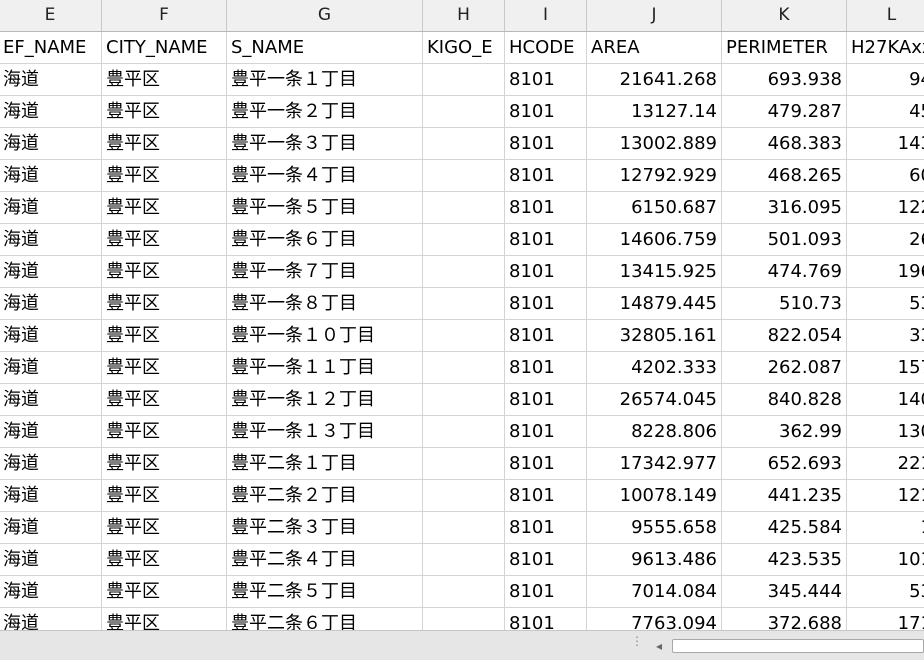 This screenshot has height=660, width=924. What do you see at coordinates (654, 80) in the screenshot?
I see `table-cell: 21641.268` at bounding box center [654, 80].